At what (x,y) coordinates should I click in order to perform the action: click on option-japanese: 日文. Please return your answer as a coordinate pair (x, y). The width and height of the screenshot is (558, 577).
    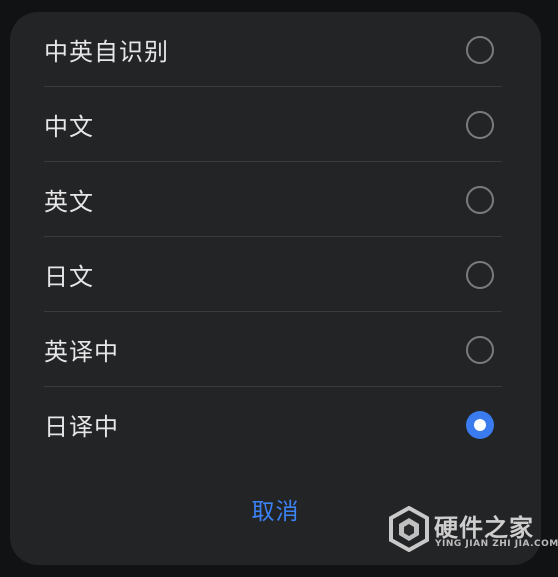
    Looking at the image, I should click on (275, 274).